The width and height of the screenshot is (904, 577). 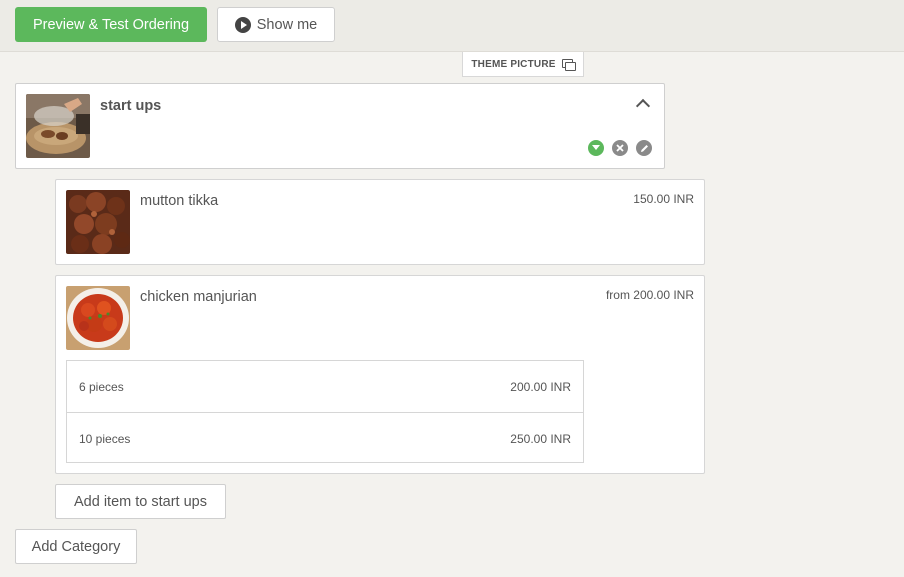 I want to click on item-options-table: 6 pieces 200.00 INR 10 pieces 250.00 INR, so click(x=325, y=411).